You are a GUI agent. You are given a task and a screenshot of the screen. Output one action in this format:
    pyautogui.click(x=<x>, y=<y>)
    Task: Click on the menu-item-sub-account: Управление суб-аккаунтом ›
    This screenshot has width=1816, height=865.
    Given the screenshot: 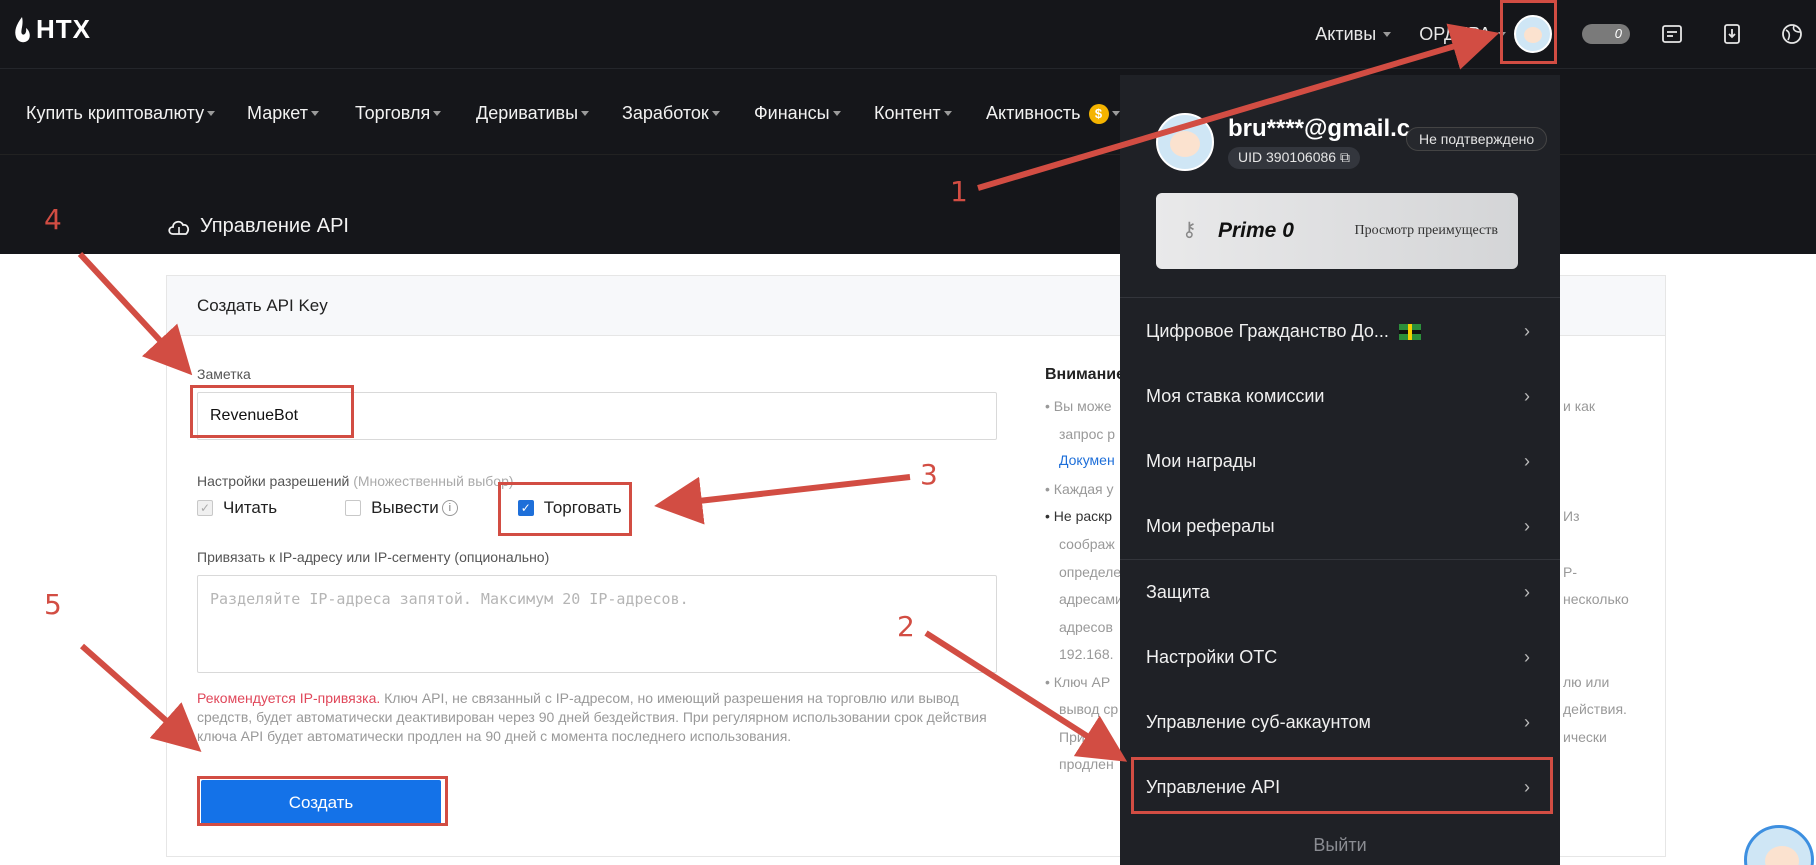 What is the action you would take?
    pyautogui.click(x=1338, y=722)
    